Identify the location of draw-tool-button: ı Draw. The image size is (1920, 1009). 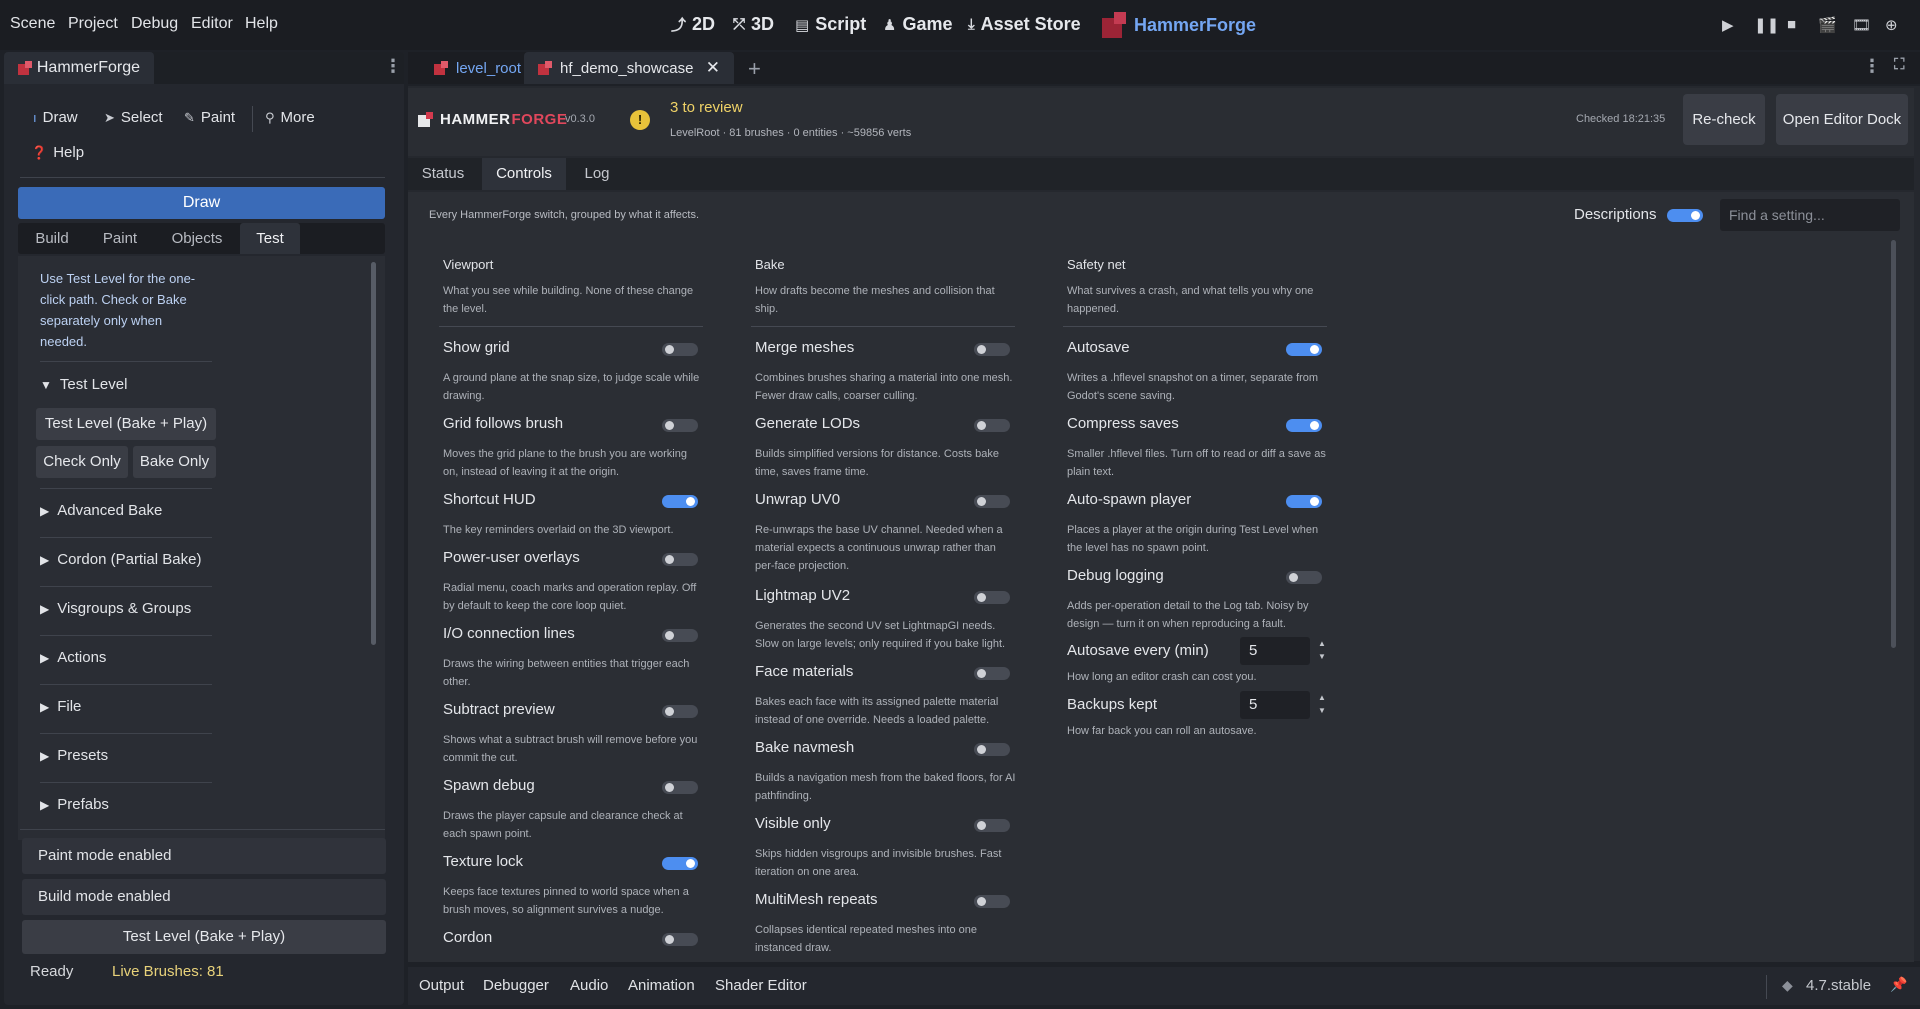
(55, 117).